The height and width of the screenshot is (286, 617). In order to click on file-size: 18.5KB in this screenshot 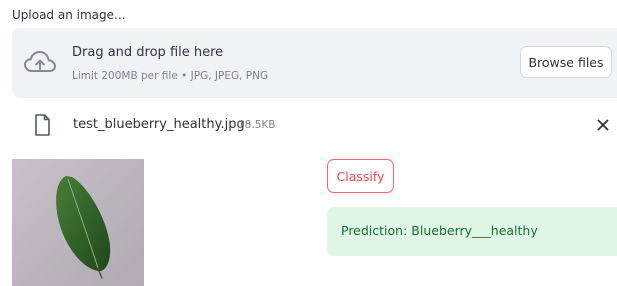, I will do `click(257, 125)`.